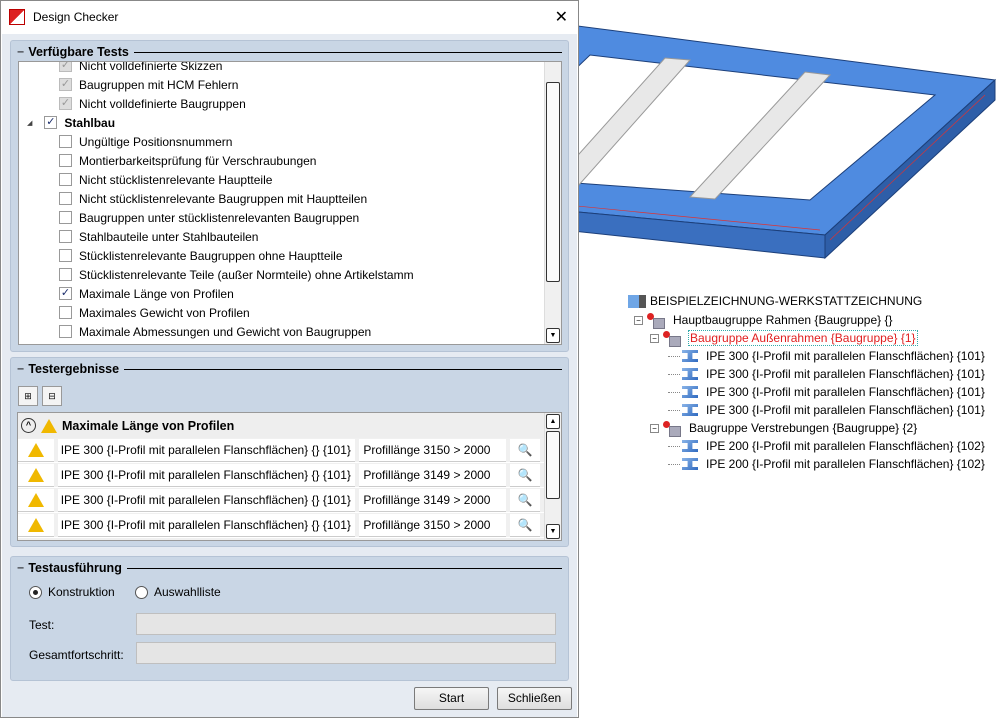  I want to click on tests-scrollbar: ▼, so click(552, 203).